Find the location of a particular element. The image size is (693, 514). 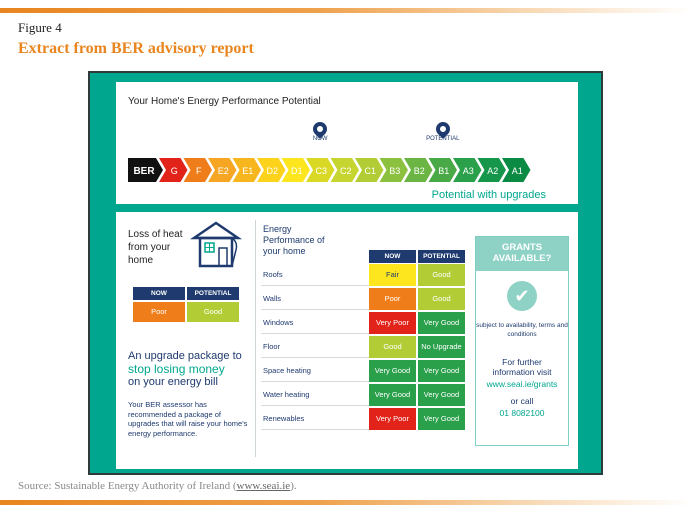

performance-row-label: Space heating is located at coordinates (315, 371).